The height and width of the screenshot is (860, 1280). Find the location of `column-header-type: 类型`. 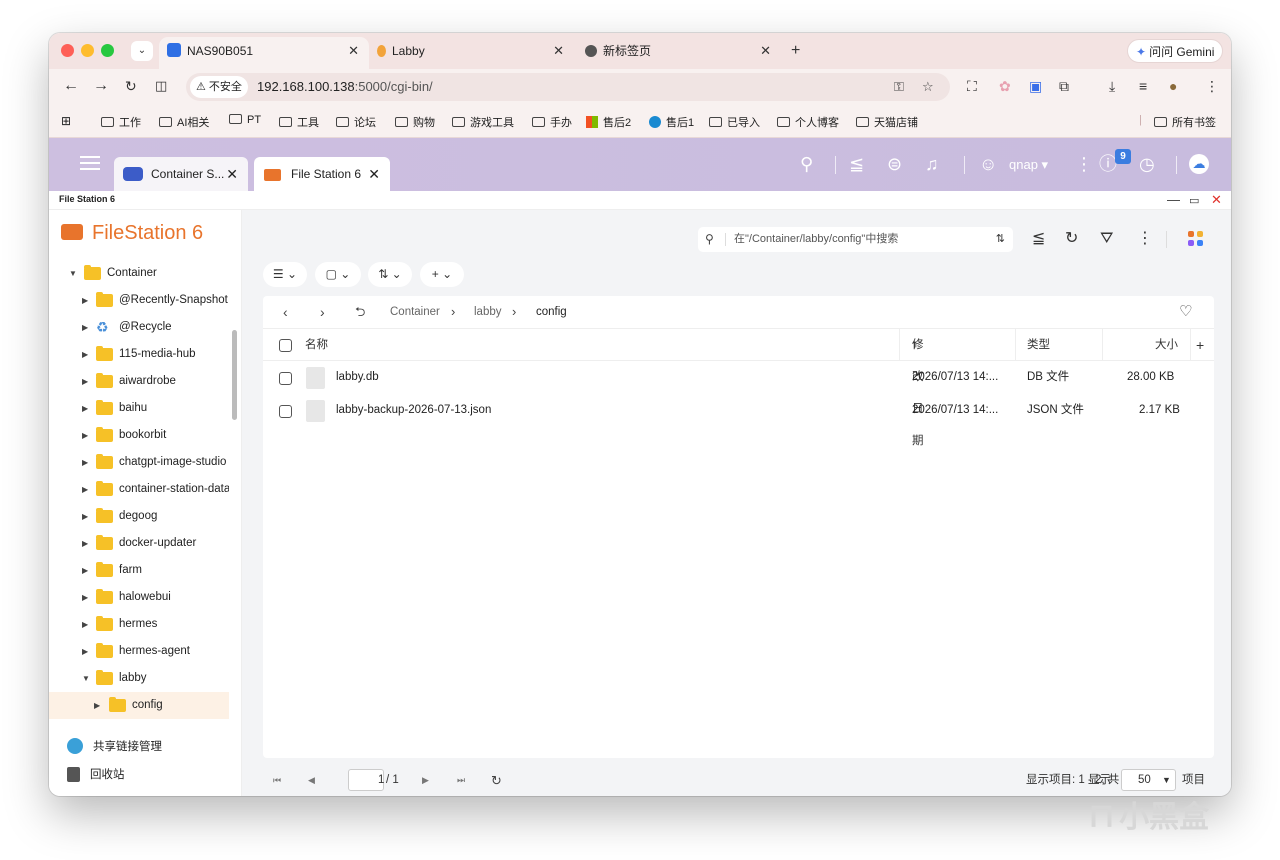

column-header-type: 类型 is located at coordinates (1038, 345).